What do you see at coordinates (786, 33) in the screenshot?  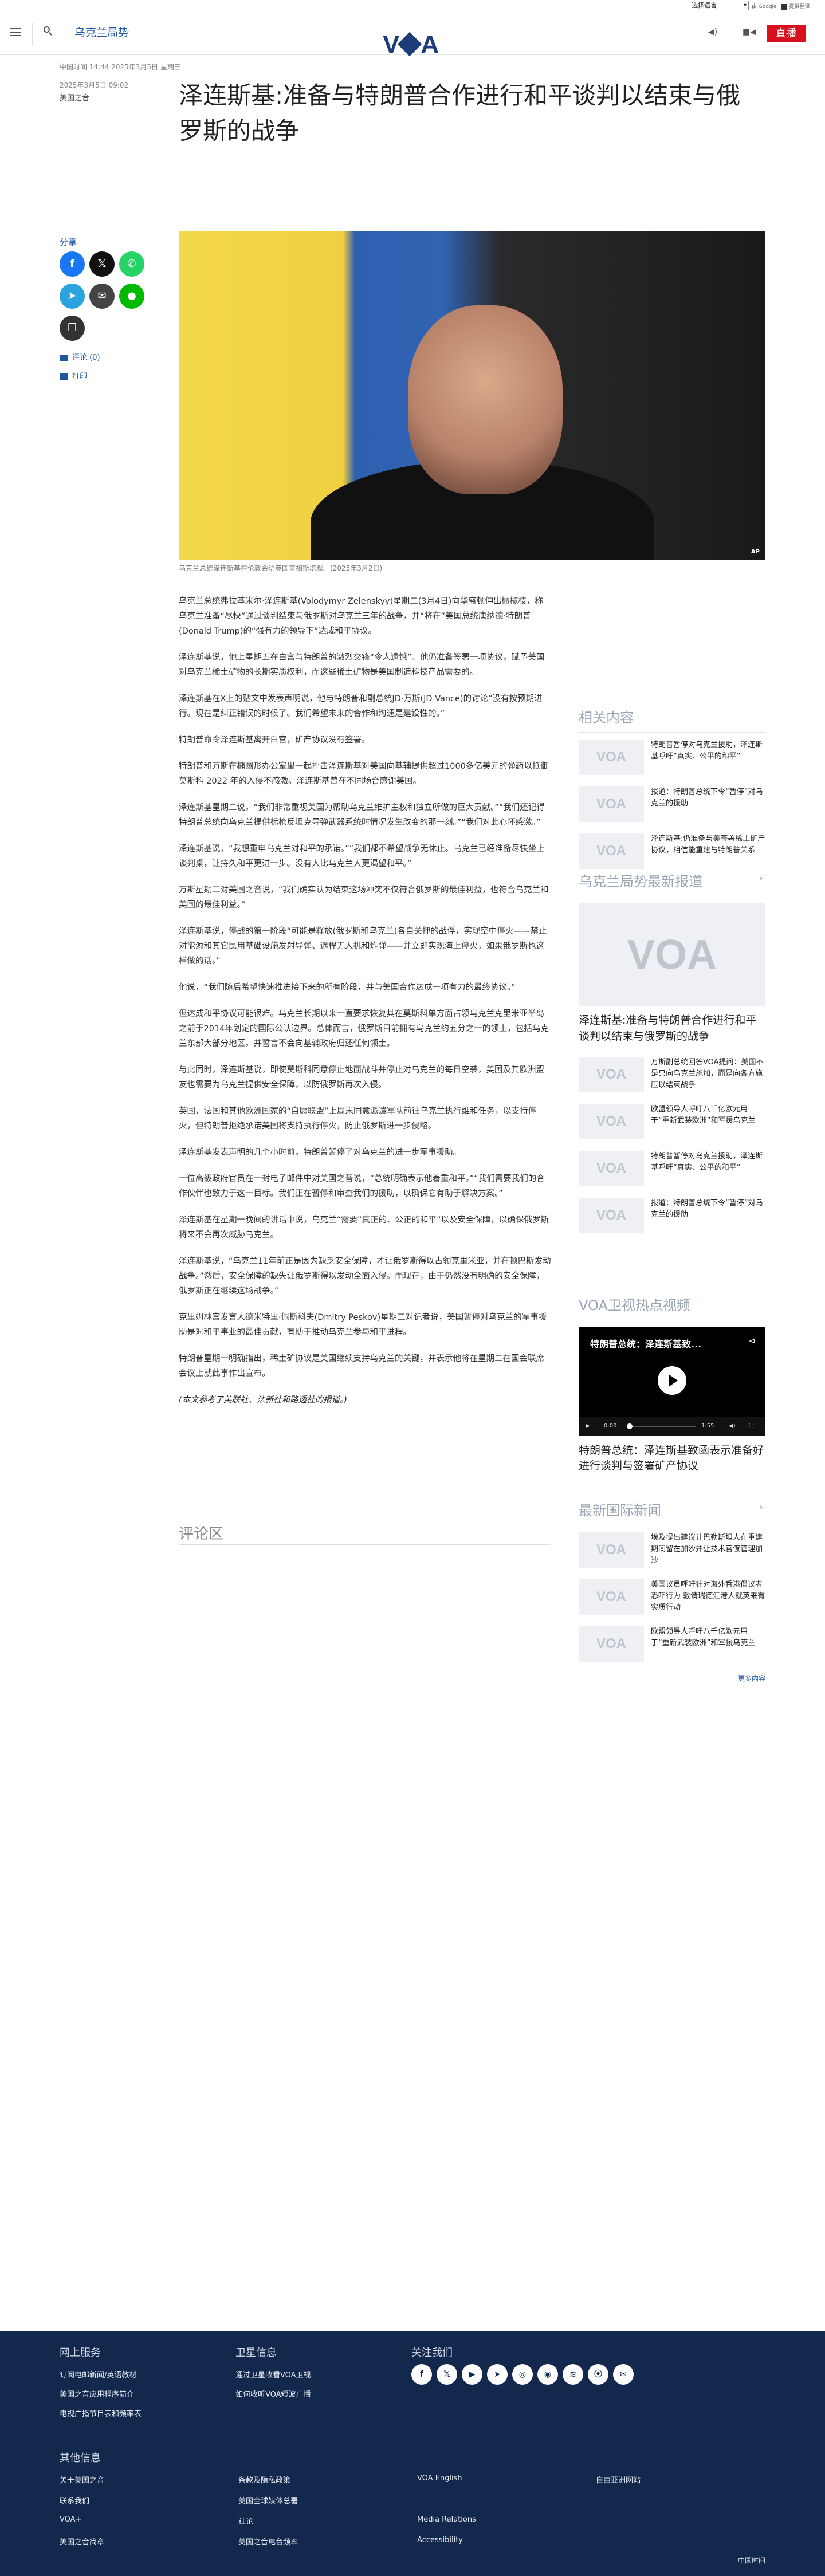 I see `live-button: 直播` at bounding box center [786, 33].